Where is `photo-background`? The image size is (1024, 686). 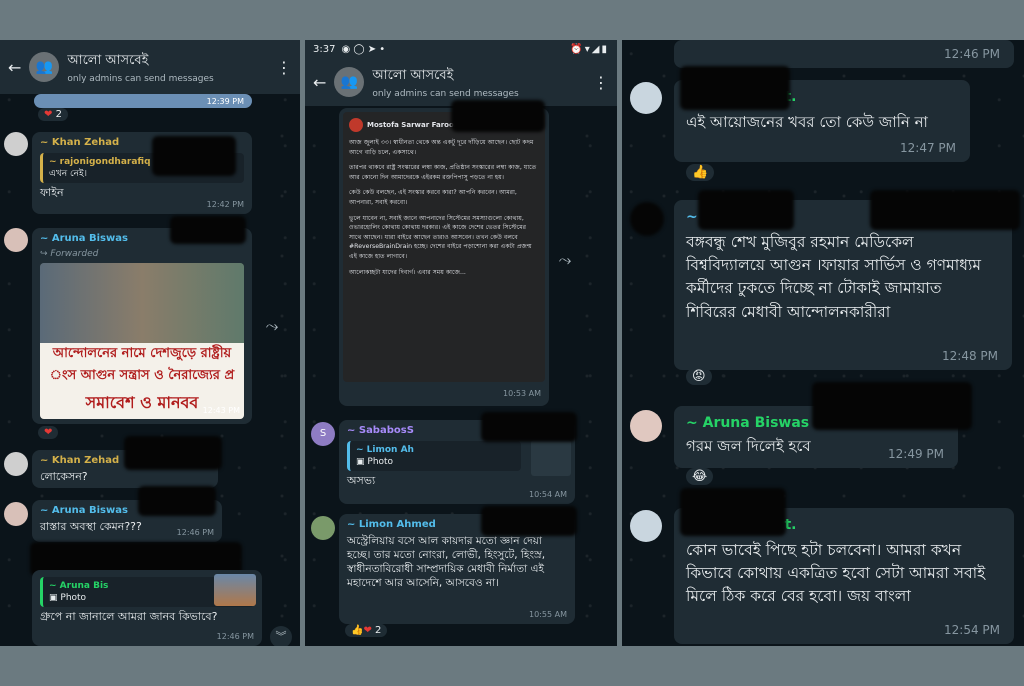 photo-background is located at coordinates (142, 302).